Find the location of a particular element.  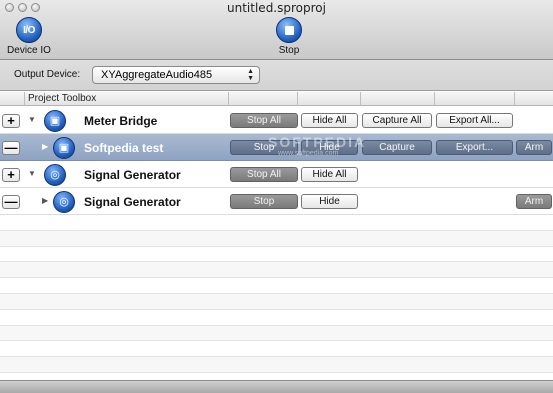

updown-arrows-icon: ▲ ▼ is located at coordinates (250, 75).